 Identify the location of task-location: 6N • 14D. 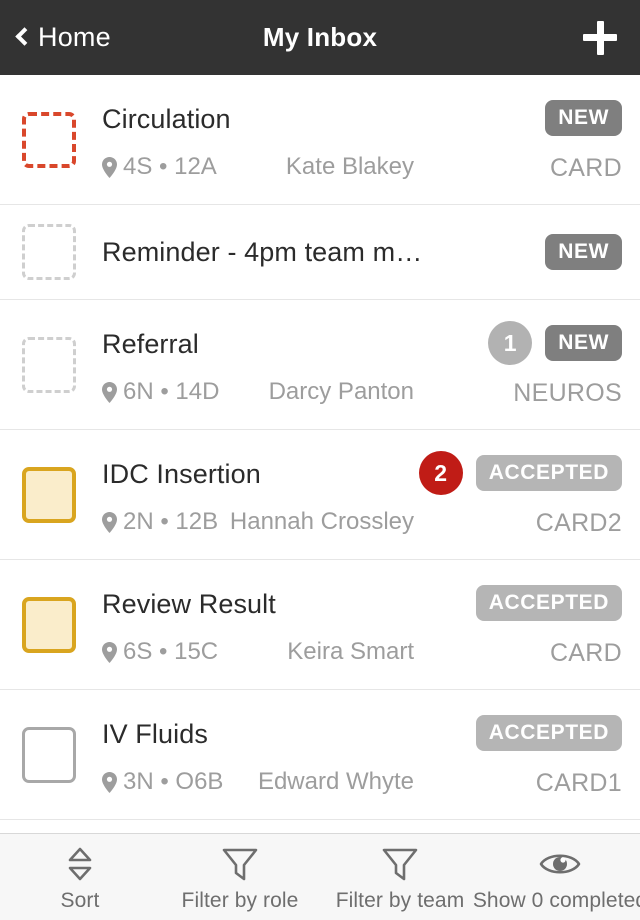
(160, 392).